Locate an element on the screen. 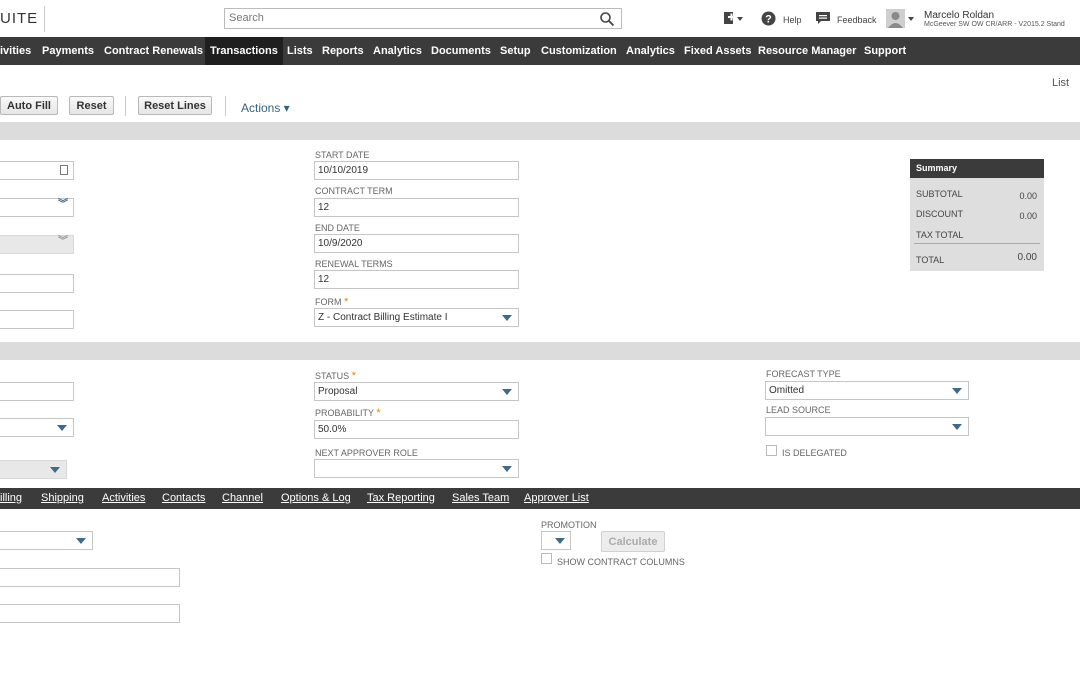  next-approver-select is located at coordinates (416, 468).